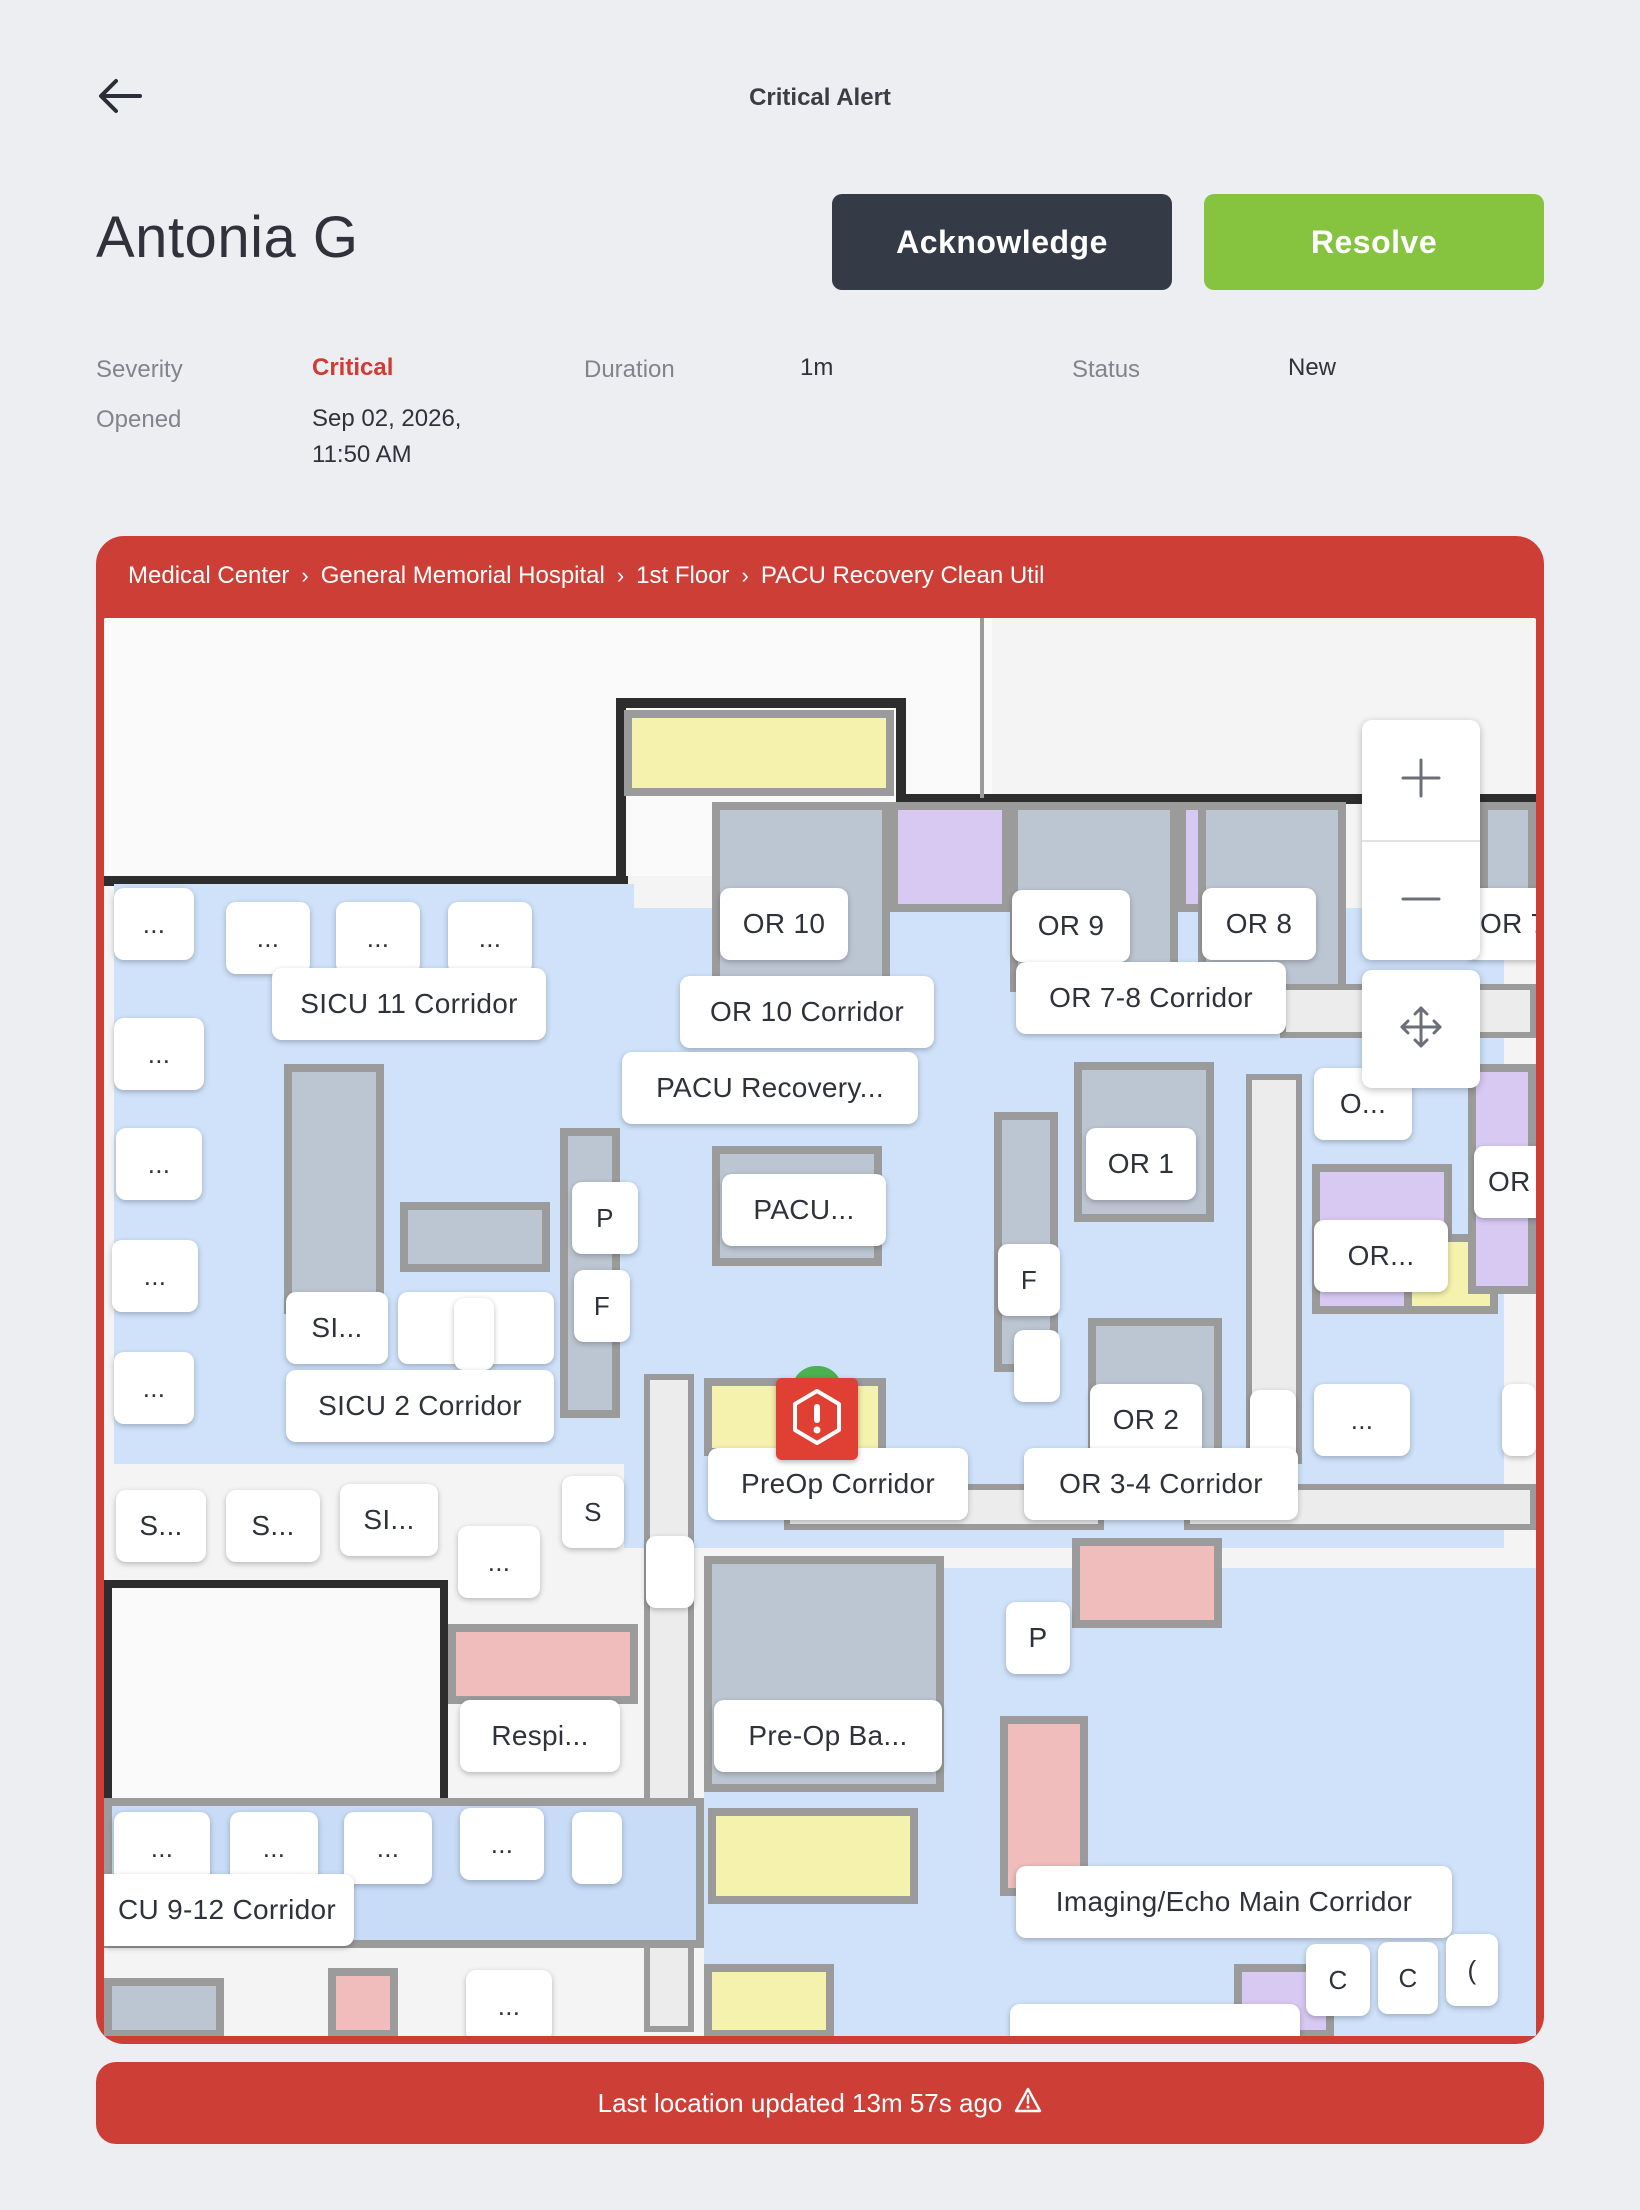 The image size is (1640, 2210). What do you see at coordinates (1505, 1182) in the screenshot?
I see `room-label: OR` at bounding box center [1505, 1182].